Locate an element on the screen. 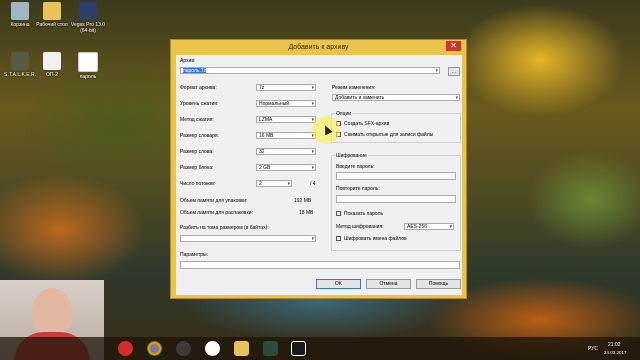  enc-method-select: AES-256 ▾ is located at coordinates (429, 226).